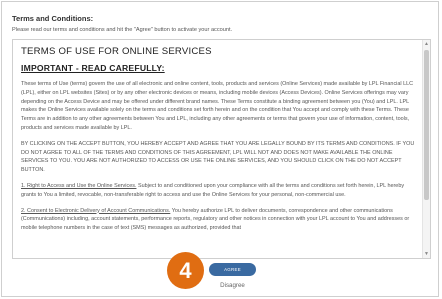 The height and width of the screenshot is (299, 442). I want to click on scroll-down-icon: ▼, so click(426, 254).